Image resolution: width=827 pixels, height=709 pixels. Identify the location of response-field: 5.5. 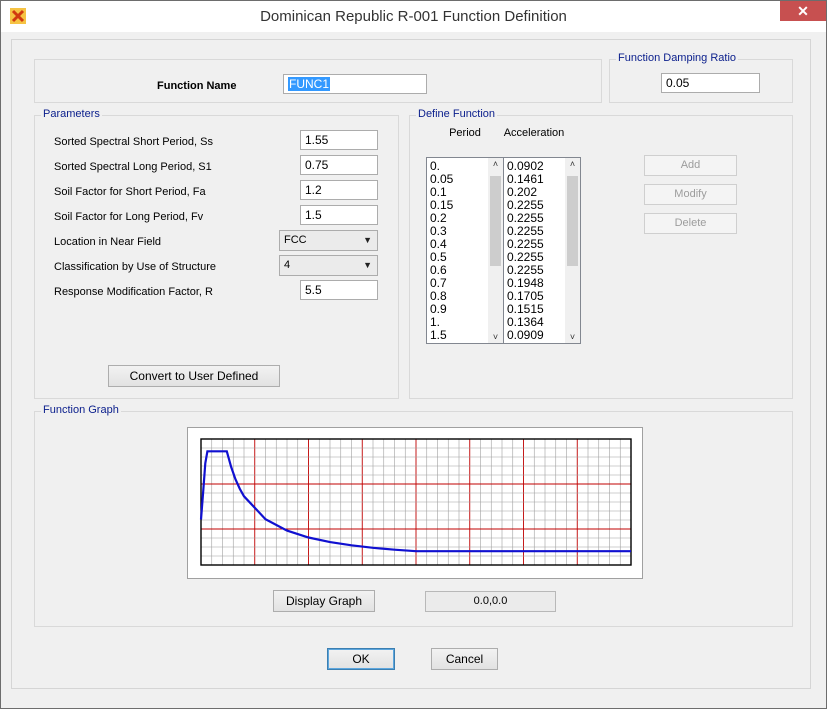
(339, 290).